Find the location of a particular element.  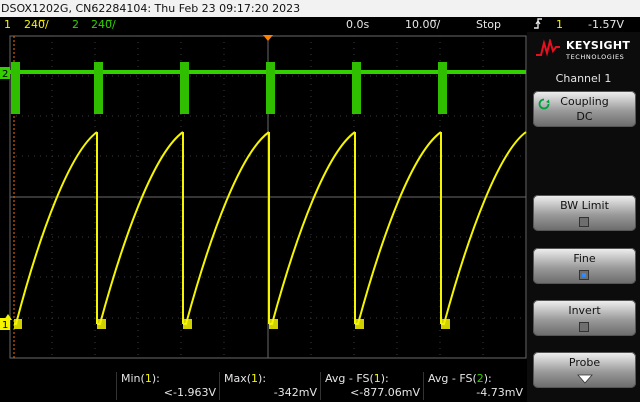

fine-label: Fine is located at coordinates (584, 258).